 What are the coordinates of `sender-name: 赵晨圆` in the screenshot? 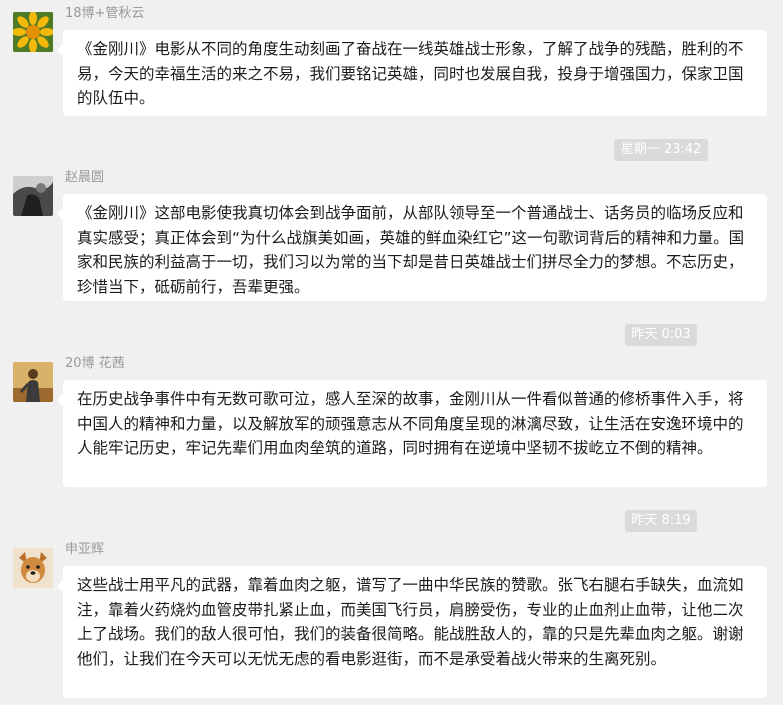 It's located at (84, 178).